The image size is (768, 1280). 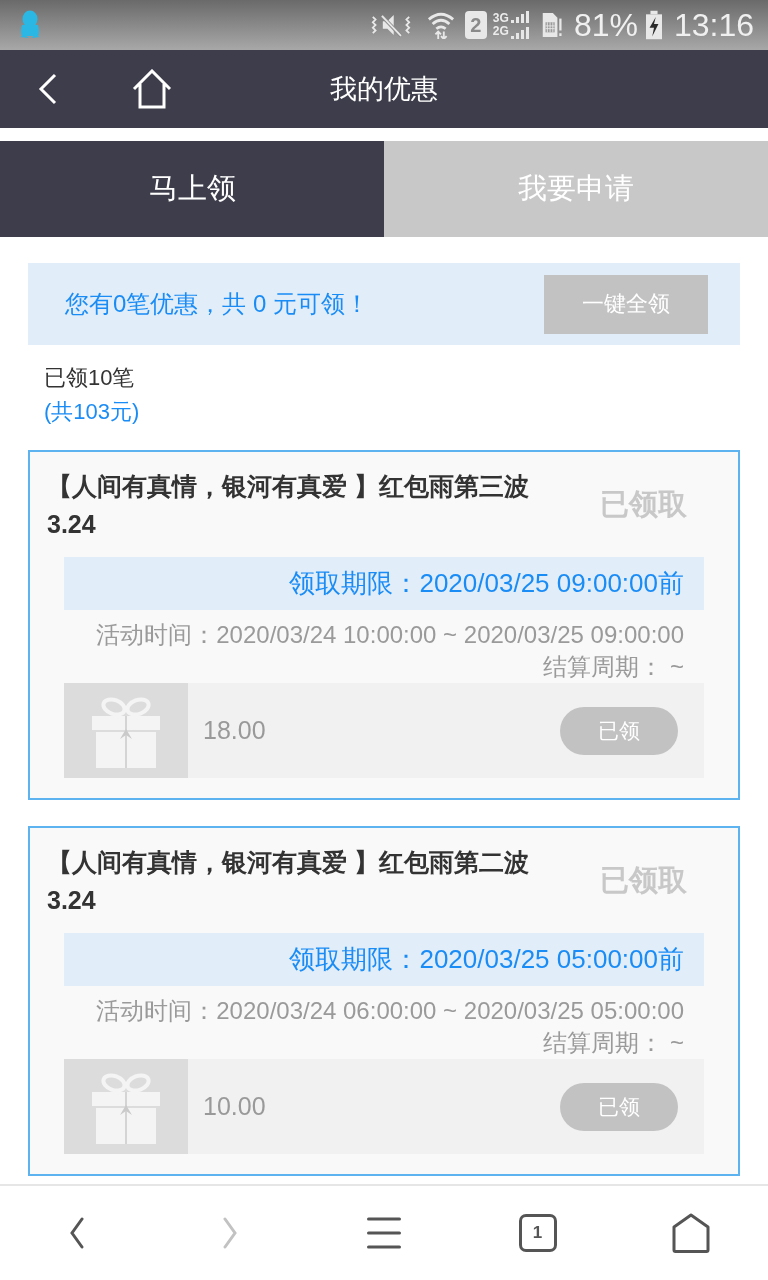 What do you see at coordinates (30, 25) in the screenshot?
I see `mascot-icon` at bounding box center [30, 25].